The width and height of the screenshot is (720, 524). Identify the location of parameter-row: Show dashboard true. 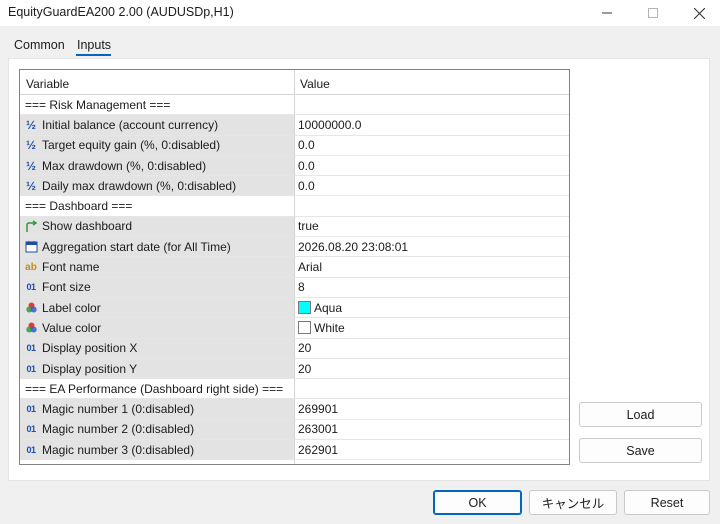
(294, 227).